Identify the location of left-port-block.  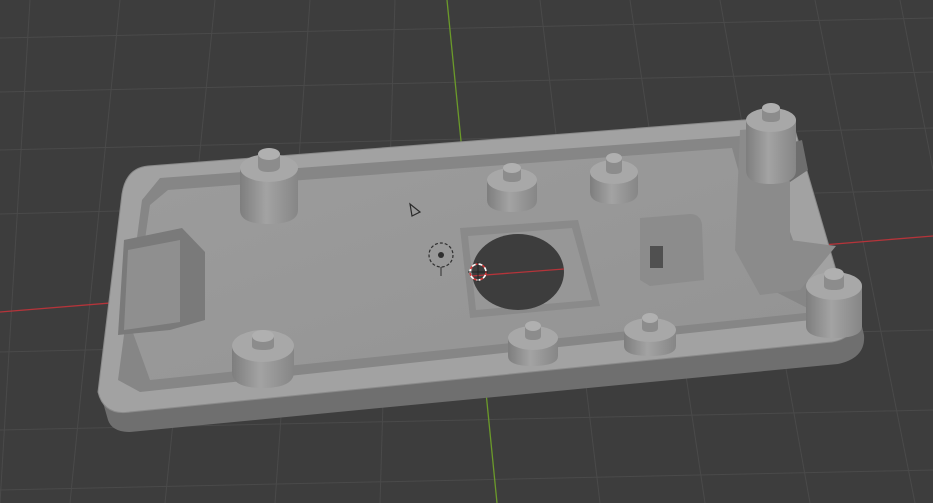
(152, 285).